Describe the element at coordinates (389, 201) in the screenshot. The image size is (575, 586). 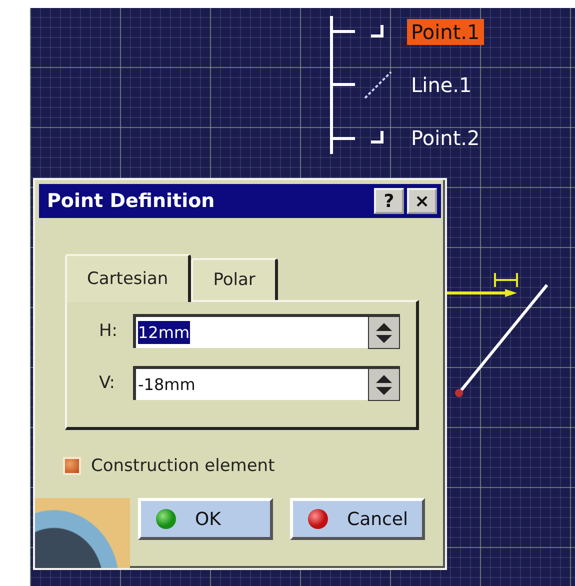
I see `help-button: ?` at that location.